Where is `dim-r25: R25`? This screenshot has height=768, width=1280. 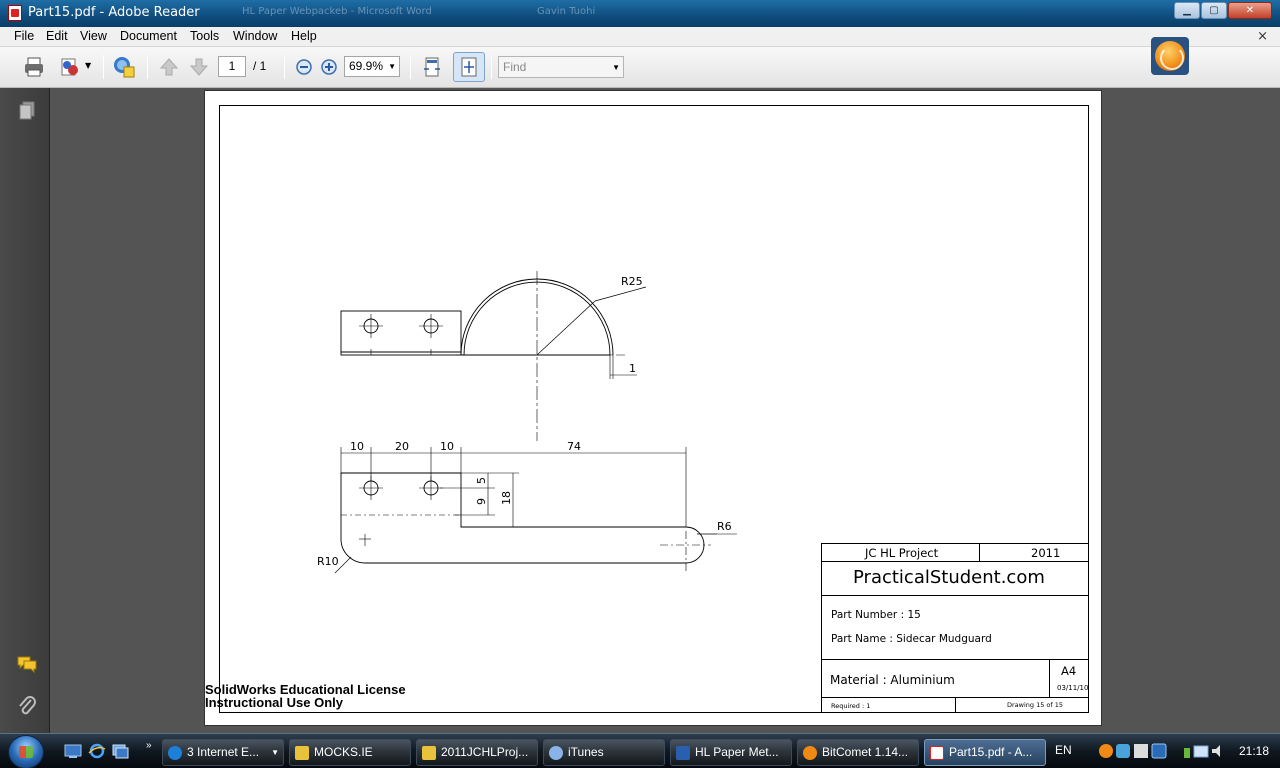
dim-r25: R25 is located at coordinates (632, 281).